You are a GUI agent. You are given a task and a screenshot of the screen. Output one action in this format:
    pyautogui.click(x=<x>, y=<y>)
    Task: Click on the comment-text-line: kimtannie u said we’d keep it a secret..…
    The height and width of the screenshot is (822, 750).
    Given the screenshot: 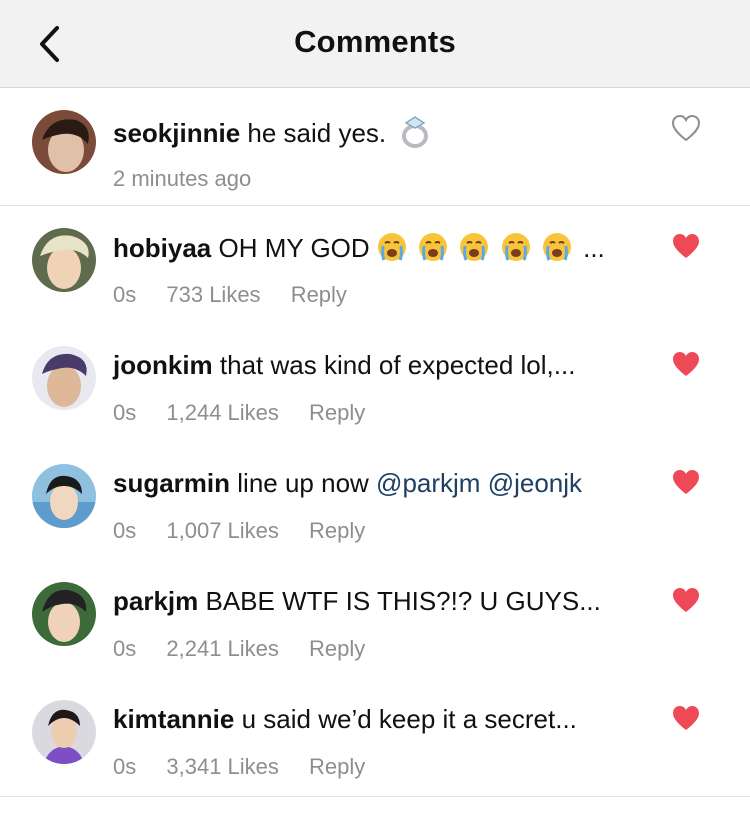 What is the action you would take?
    pyautogui.click(x=345, y=719)
    